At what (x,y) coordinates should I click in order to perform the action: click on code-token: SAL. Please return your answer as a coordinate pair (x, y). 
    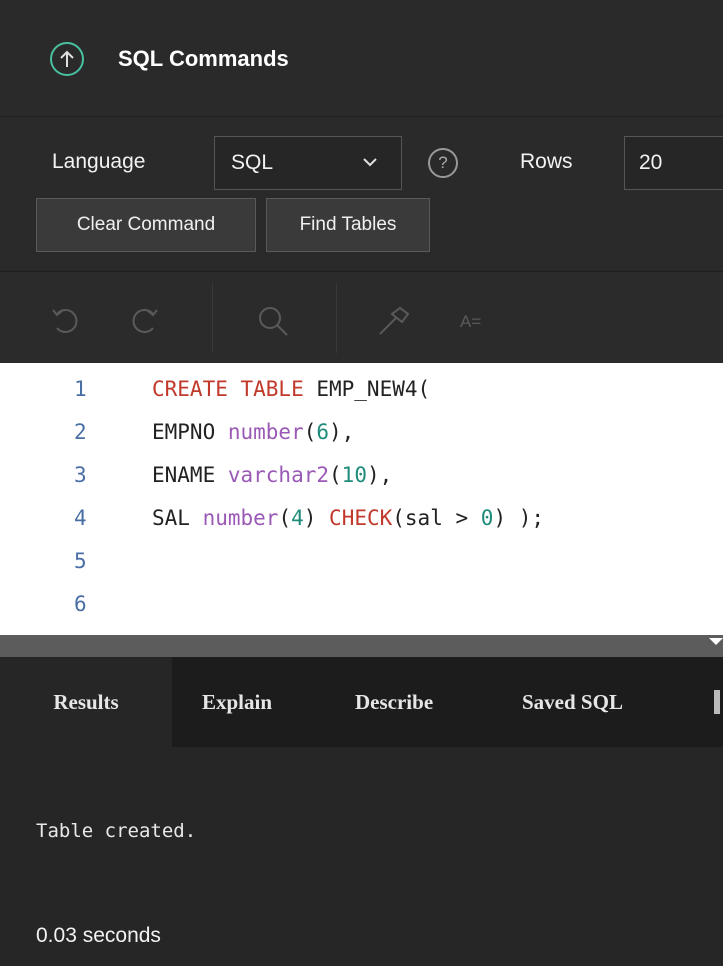
    Looking at the image, I should click on (177, 518).